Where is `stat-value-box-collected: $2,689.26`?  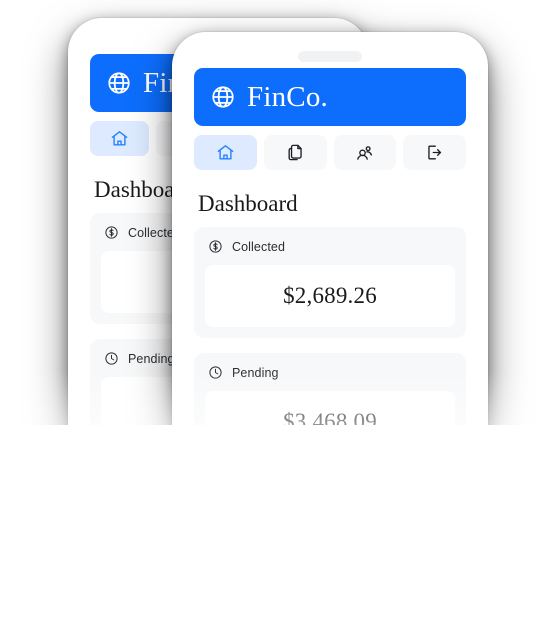
stat-value-box-collected: $2,689.26 is located at coordinates (330, 296).